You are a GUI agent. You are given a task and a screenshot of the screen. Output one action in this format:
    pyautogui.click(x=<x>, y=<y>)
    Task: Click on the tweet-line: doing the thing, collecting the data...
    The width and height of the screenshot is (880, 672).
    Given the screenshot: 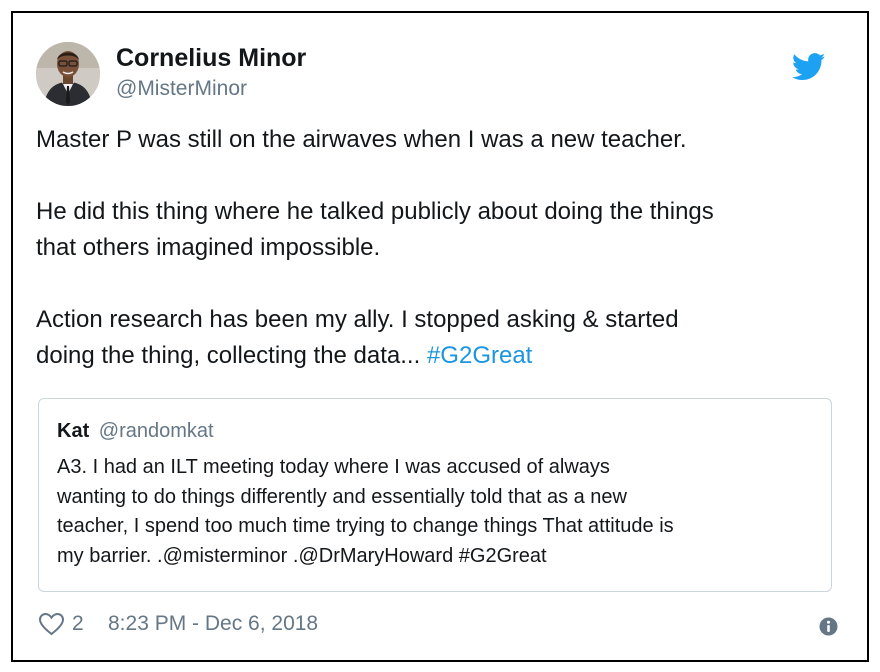 What is the action you would take?
    pyautogui.click(x=228, y=355)
    